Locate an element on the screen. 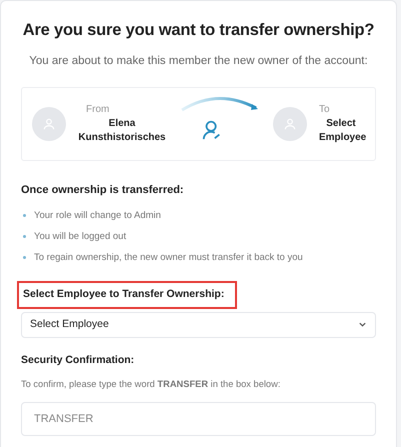 The image size is (401, 447). consequence-text: You will be logged out is located at coordinates (80, 237).